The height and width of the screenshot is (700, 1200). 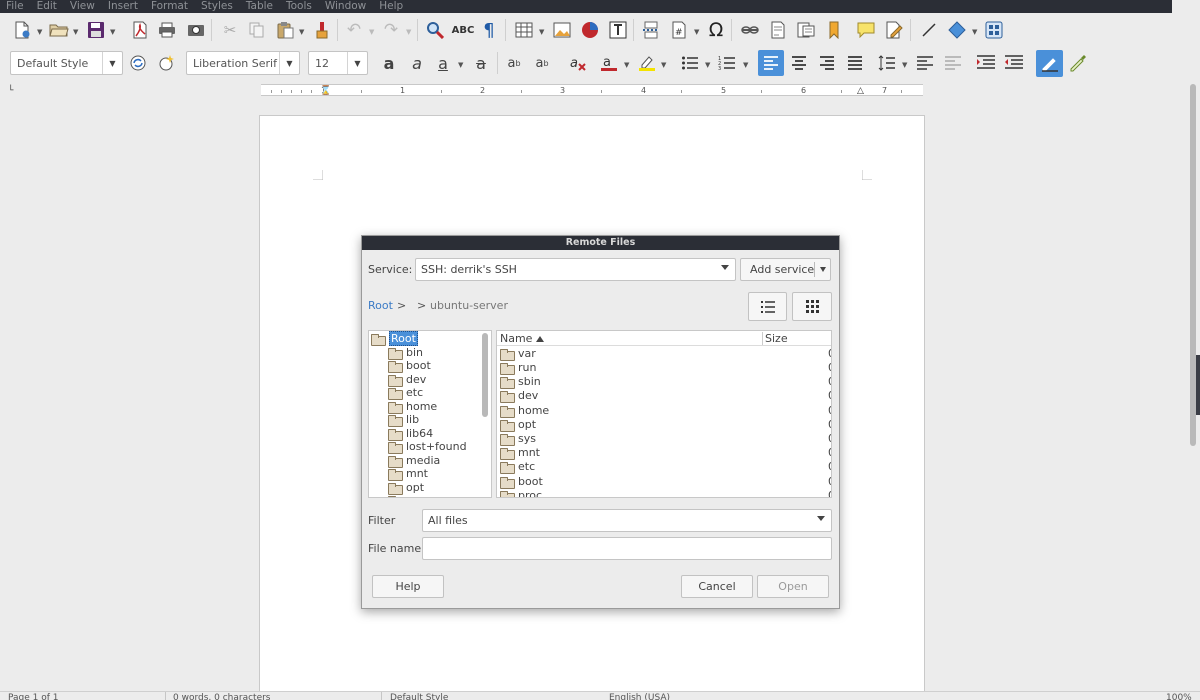 What do you see at coordinates (518, 354) in the screenshot?
I see `file-row: var` at bounding box center [518, 354].